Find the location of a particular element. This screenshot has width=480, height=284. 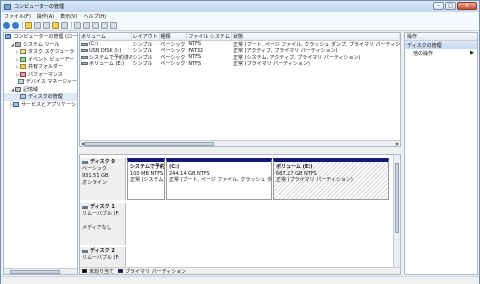

help-icon is located at coordinates (55, 25).